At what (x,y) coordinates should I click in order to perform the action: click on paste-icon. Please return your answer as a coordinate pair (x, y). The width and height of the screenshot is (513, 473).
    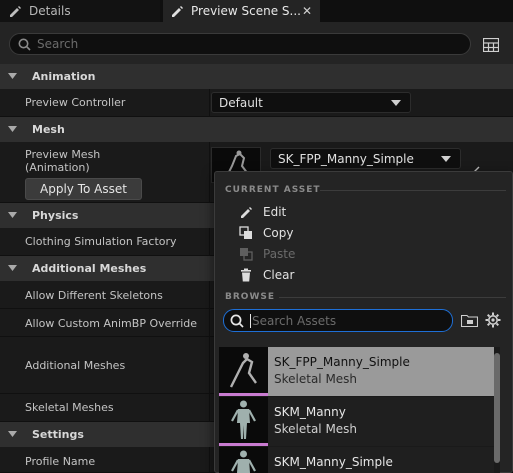
    Looking at the image, I should click on (246, 254).